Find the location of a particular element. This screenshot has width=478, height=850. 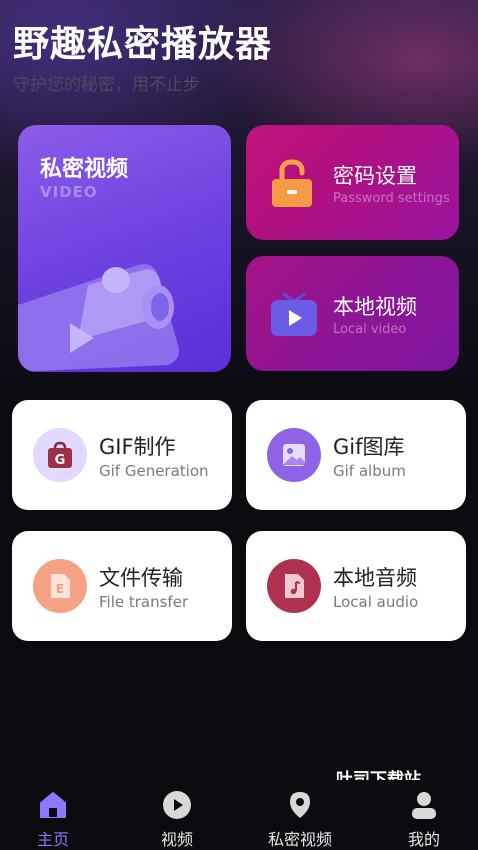

svg-text: G is located at coordinates (60, 460).